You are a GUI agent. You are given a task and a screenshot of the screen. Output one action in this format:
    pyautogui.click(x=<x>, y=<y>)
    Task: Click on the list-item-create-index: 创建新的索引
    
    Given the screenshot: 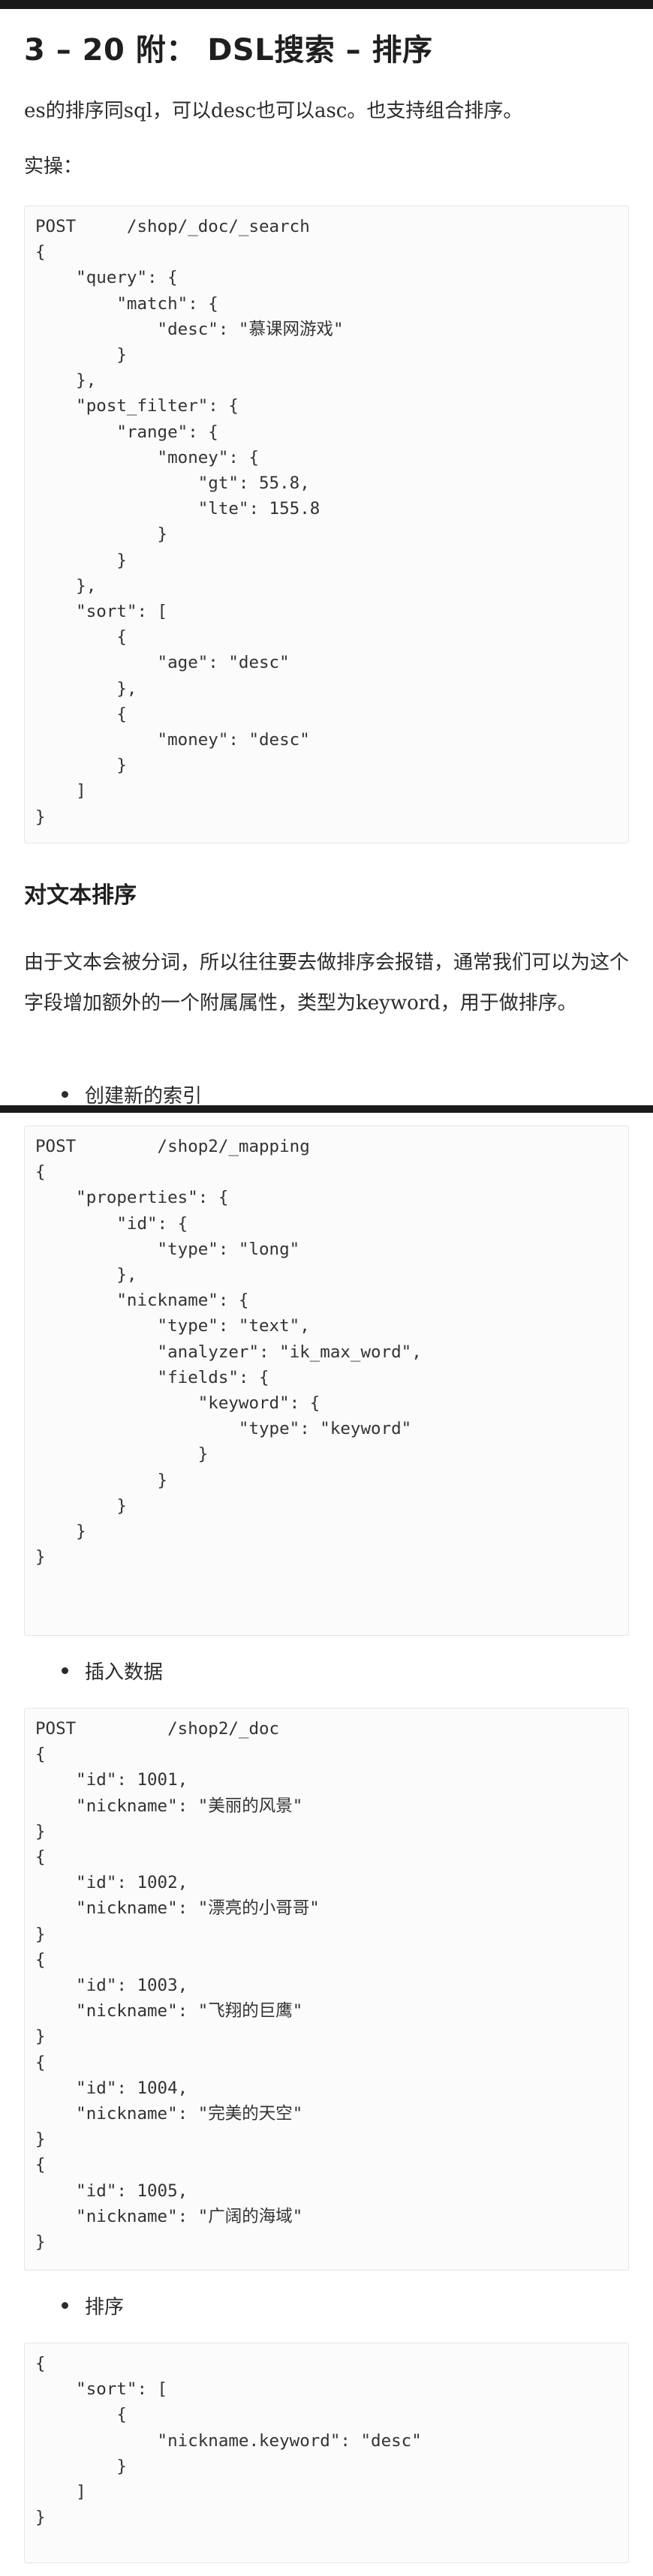 What is the action you would take?
    pyautogui.click(x=132, y=1094)
    